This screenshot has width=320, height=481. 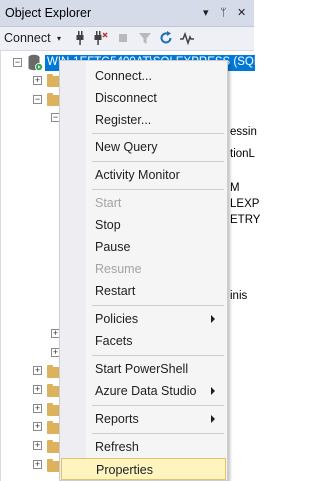 I want to click on server-collapse-icon: −, so click(x=17, y=62).